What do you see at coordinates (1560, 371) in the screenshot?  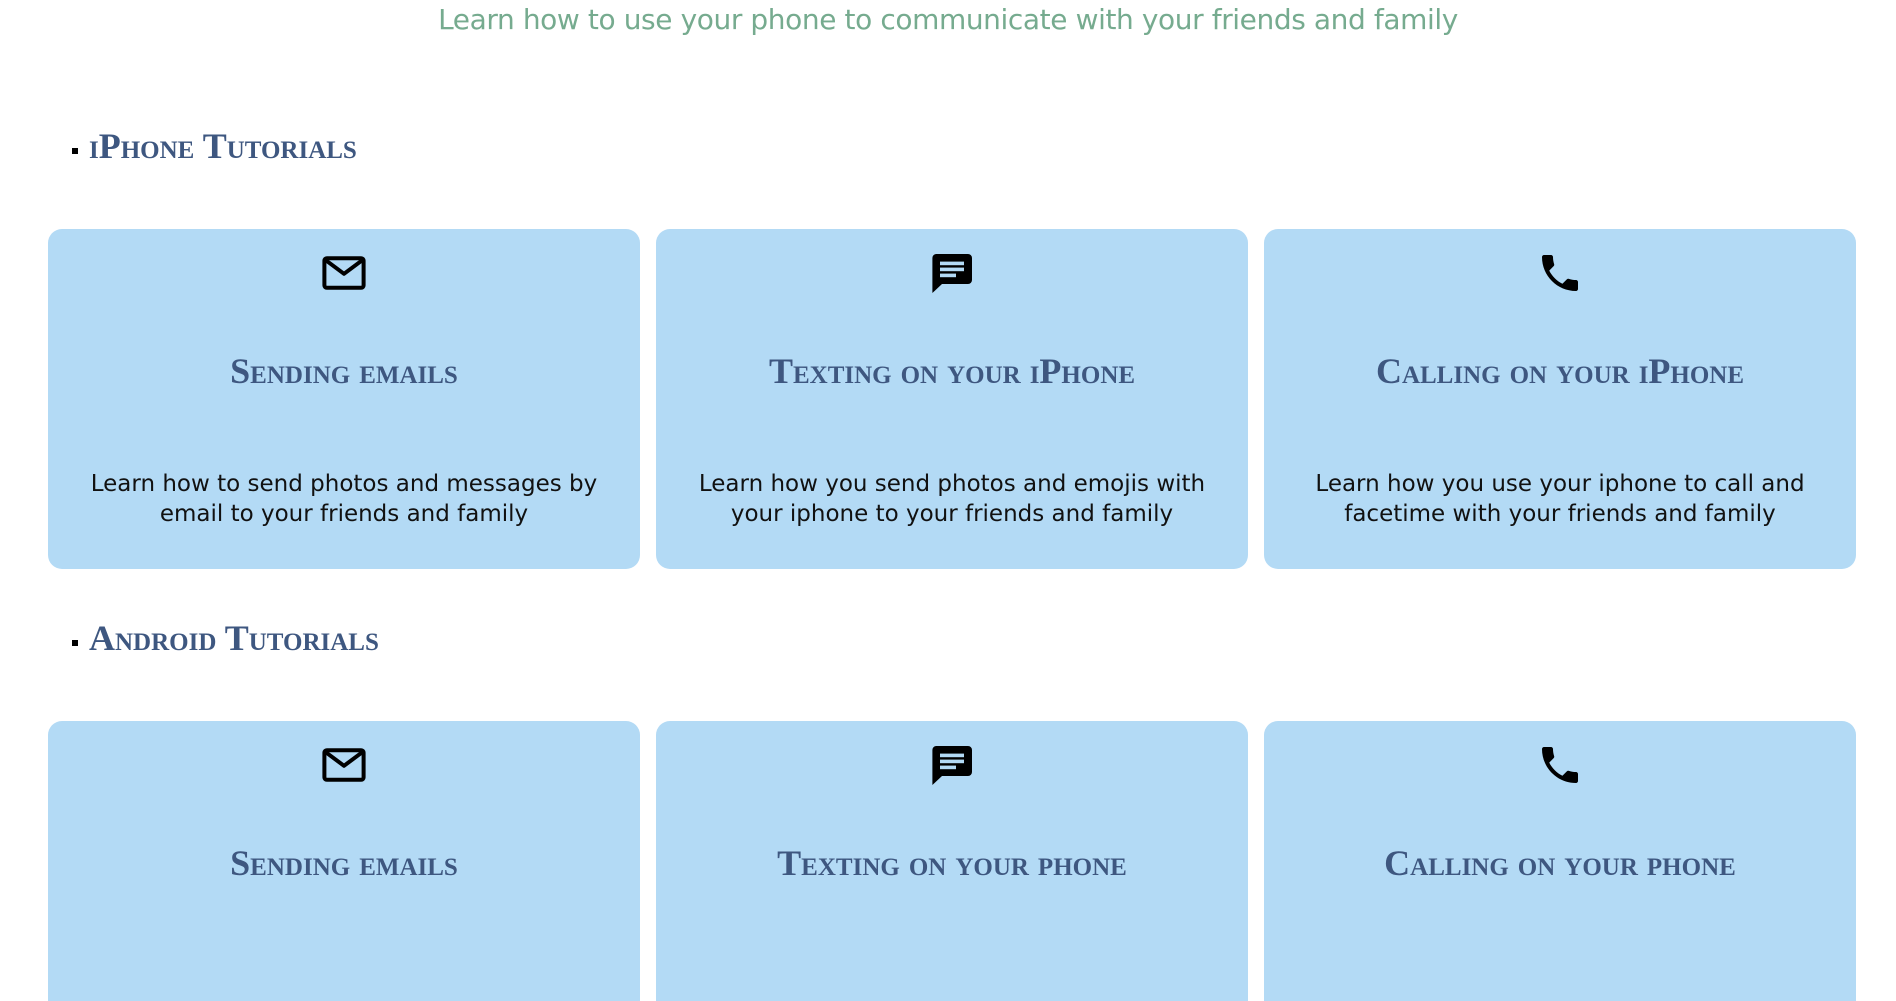 I see `card-title: Calling on your iPhone` at bounding box center [1560, 371].